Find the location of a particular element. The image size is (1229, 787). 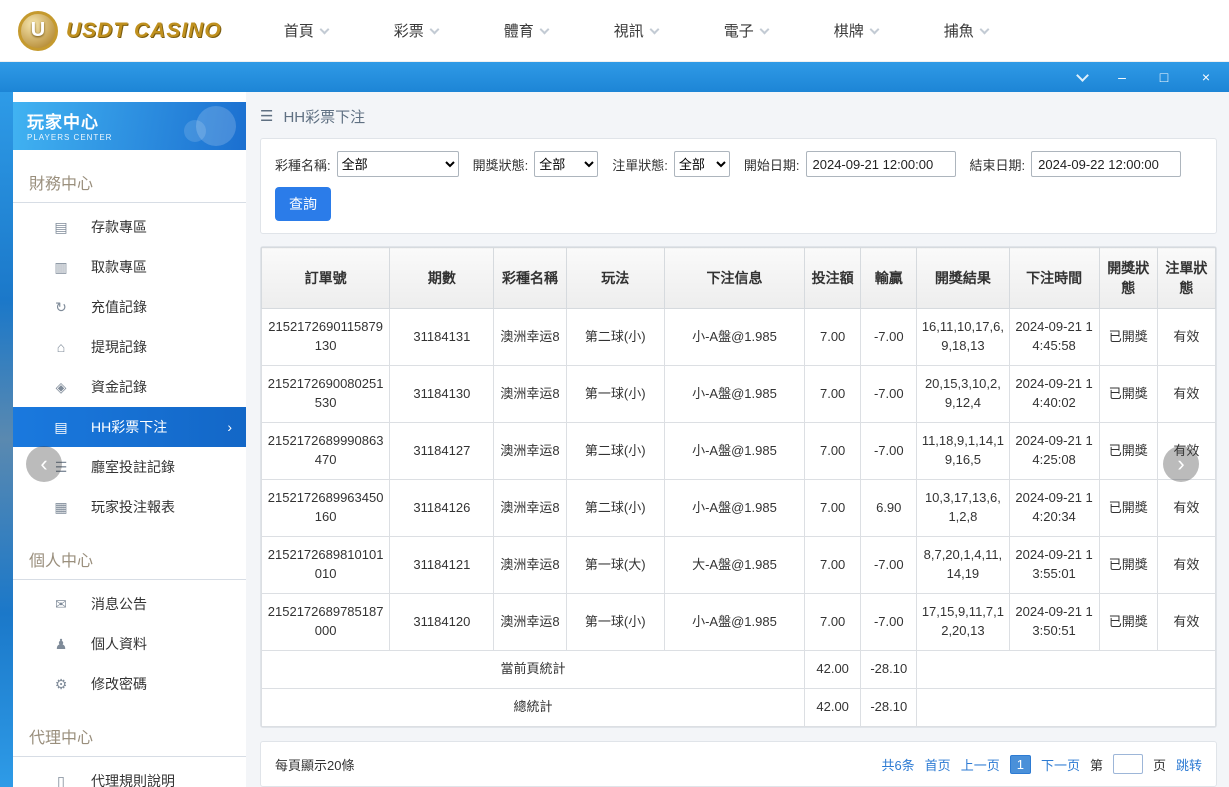

prev-page-link: 上一页 is located at coordinates (980, 764).